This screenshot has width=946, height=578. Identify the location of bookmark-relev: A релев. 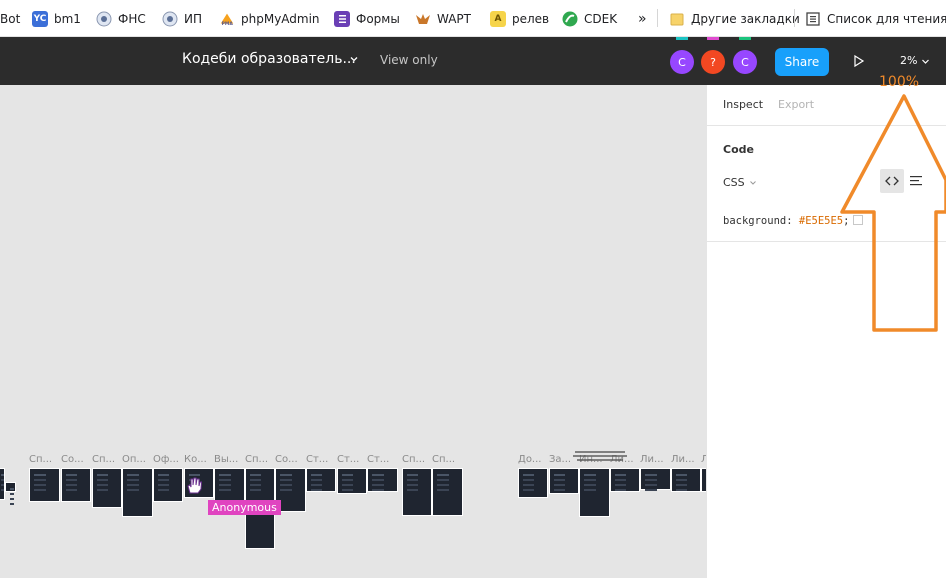
(519, 18).